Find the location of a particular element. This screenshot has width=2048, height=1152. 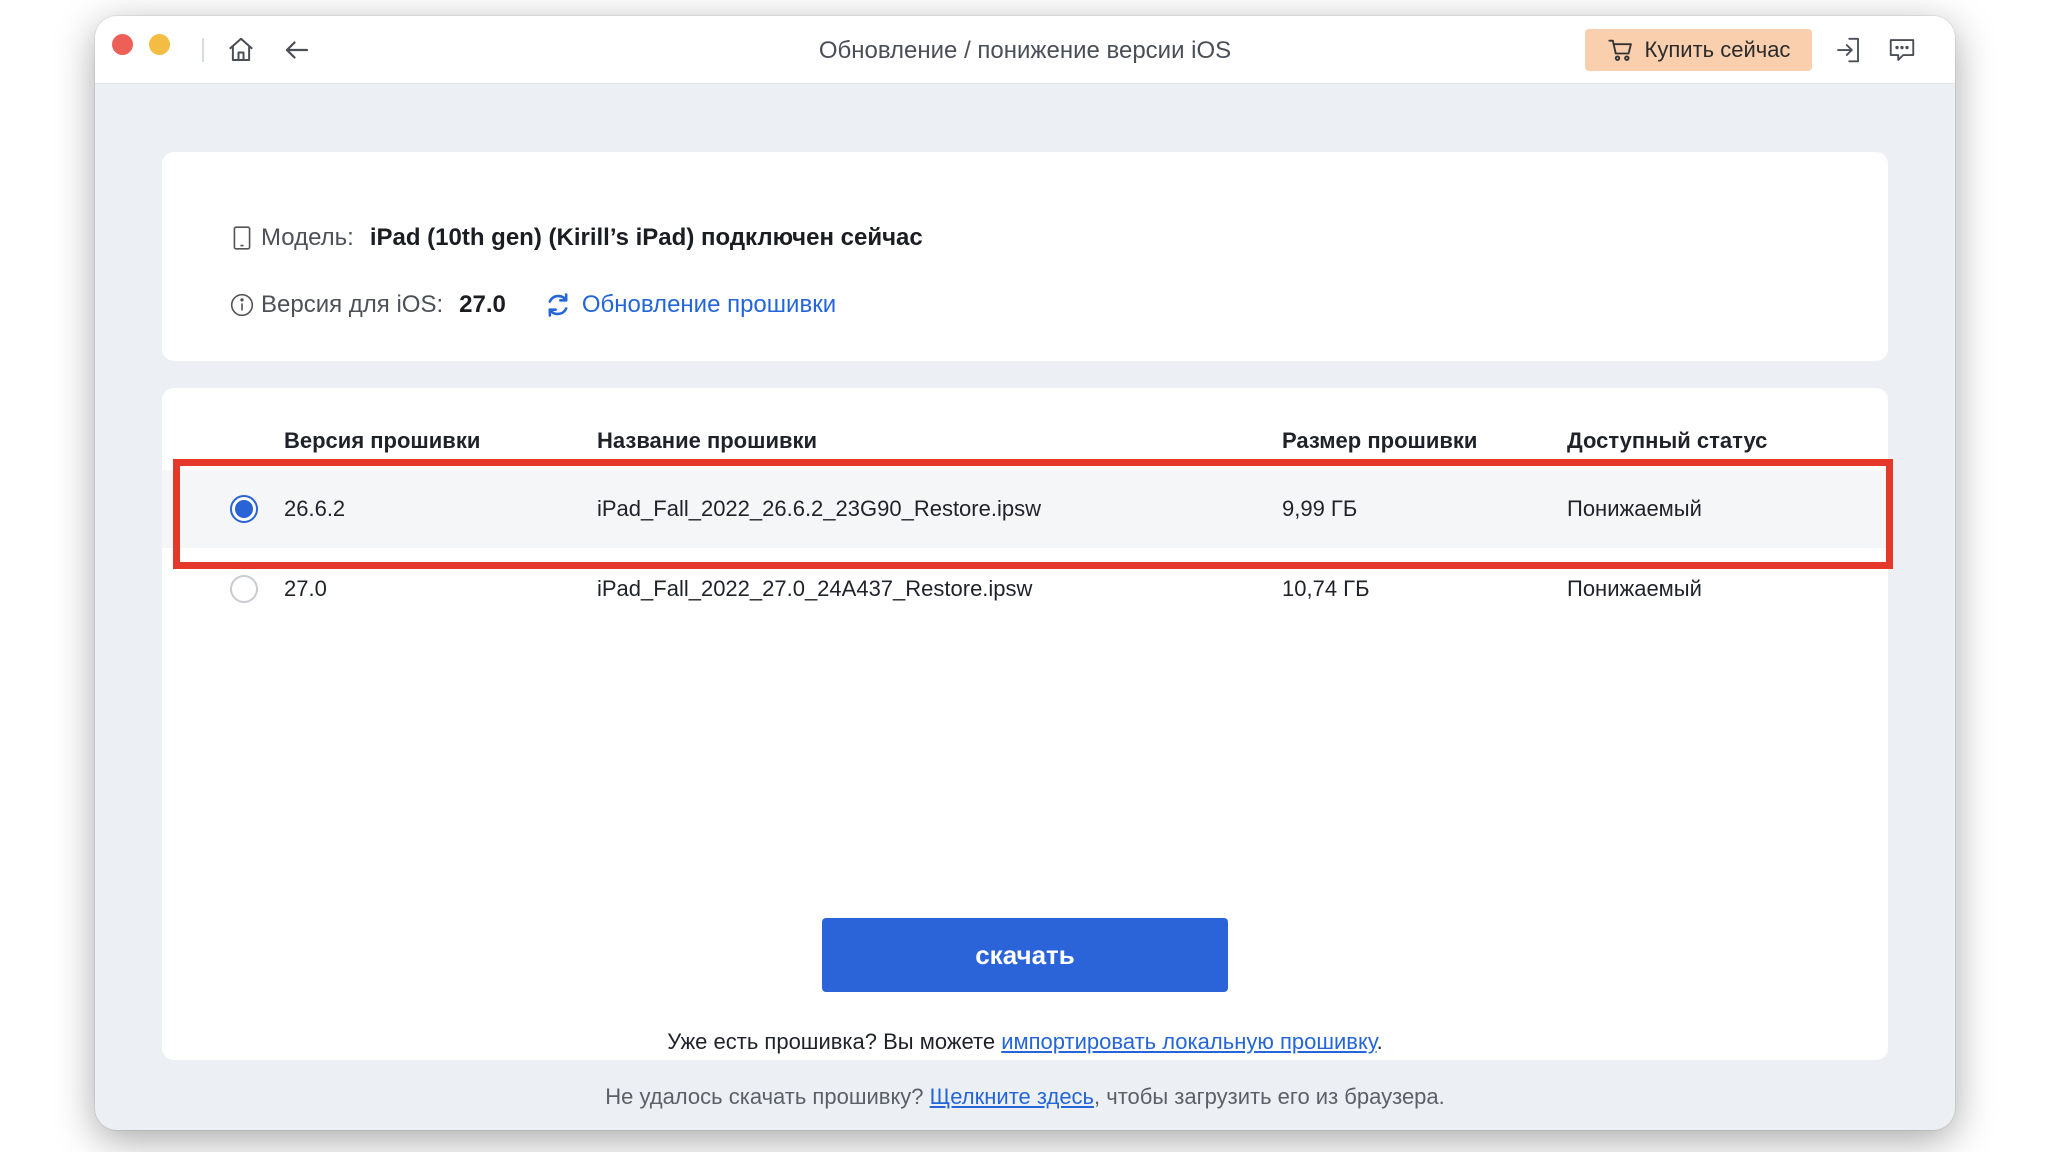

firmware-size: 9,99 ГБ is located at coordinates (1320, 508).